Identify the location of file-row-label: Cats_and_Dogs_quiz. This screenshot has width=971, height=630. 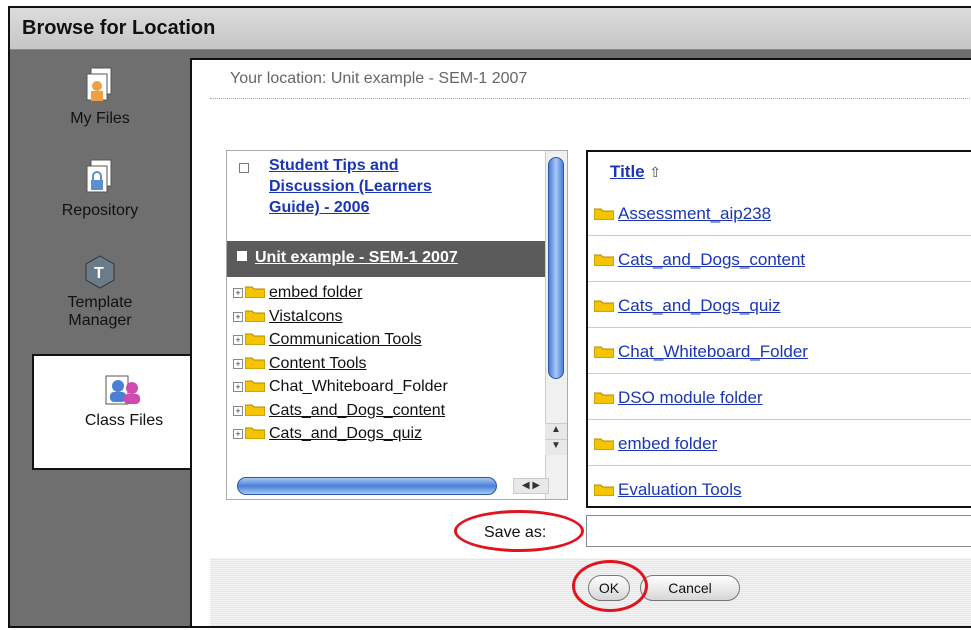
(699, 305).